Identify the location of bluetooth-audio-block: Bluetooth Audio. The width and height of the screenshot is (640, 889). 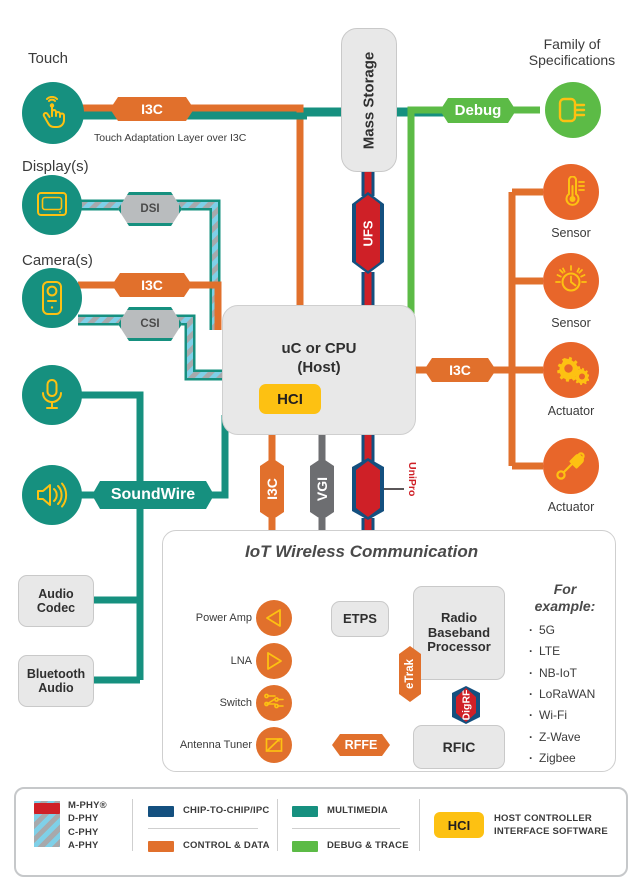
(56, 681).